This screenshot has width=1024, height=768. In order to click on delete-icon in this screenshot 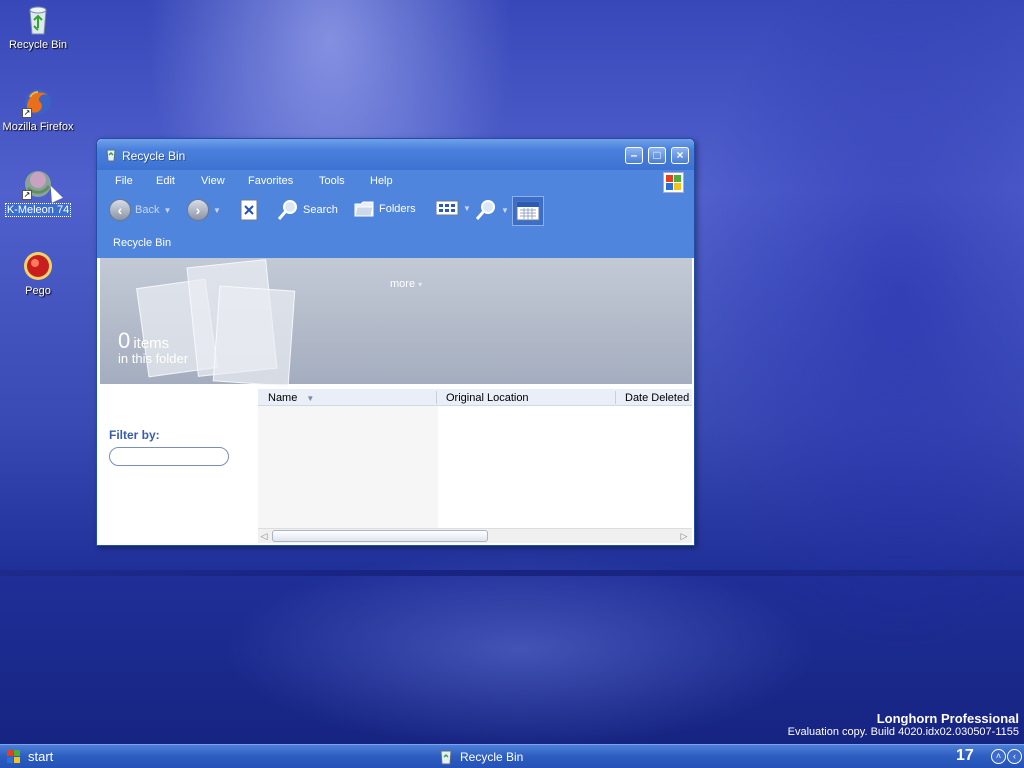, I will do `click(249, 210)`.